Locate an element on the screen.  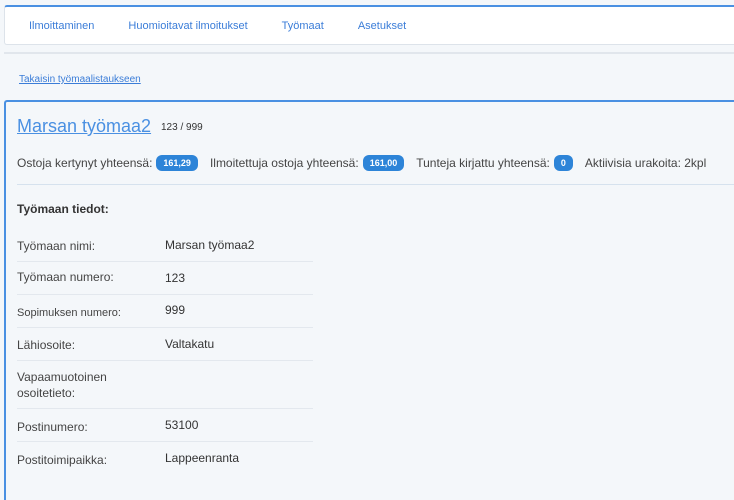
nav-ilmoittaminen: Ilmoittaminen is located at coordinates (61, 26).